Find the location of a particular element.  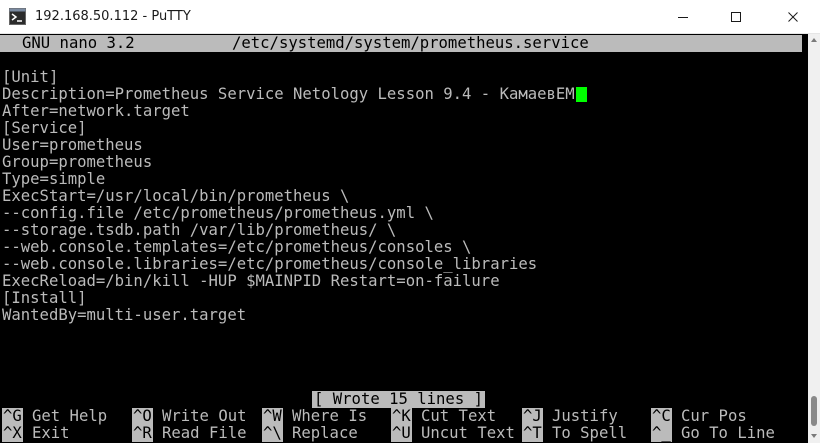

scroll-up-arrow-icon is located at coordinates (814, 40).